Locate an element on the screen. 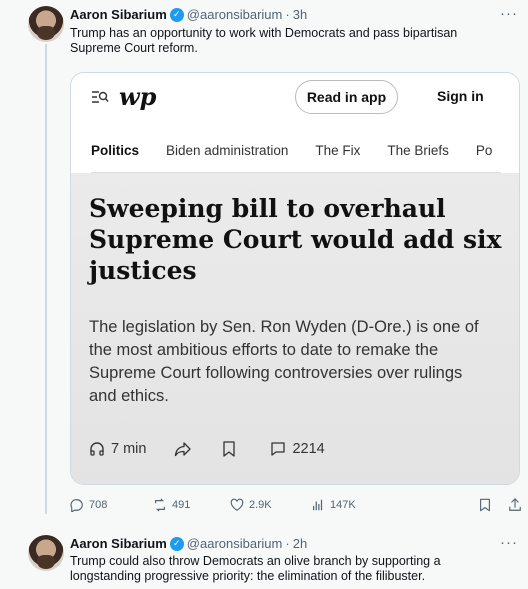 This screenshot has width=528, height=589. nav-item-biden-administration: Biden administration is located at coordinates (227, 150).